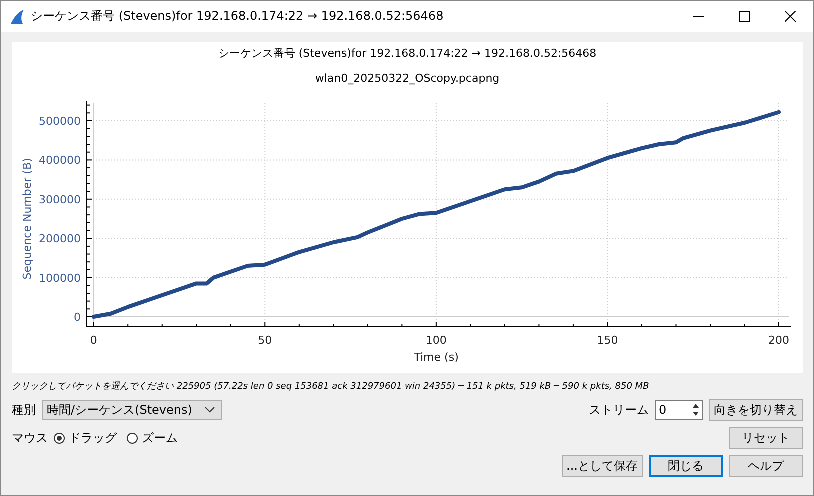 The height and width of the screenshot is (496, 814). What do you see at coordinates (331, 386) in the screenshot?
I see `status-text: クリックしてパケットを選んでください 225905 (57.22s len 0 seq 153681 ack 312979601 win 24355) ─ 151 k pkts, 519 kB ─ 590 k pkts, 850 MB` at bounding box center [331, 386].